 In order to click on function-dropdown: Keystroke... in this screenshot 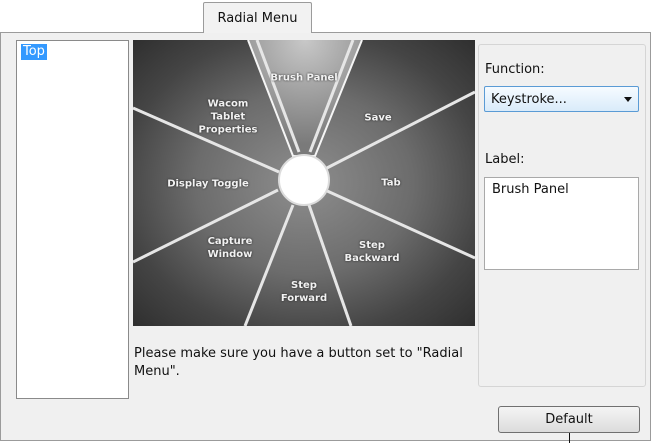, I will do `click(561, 99)`.